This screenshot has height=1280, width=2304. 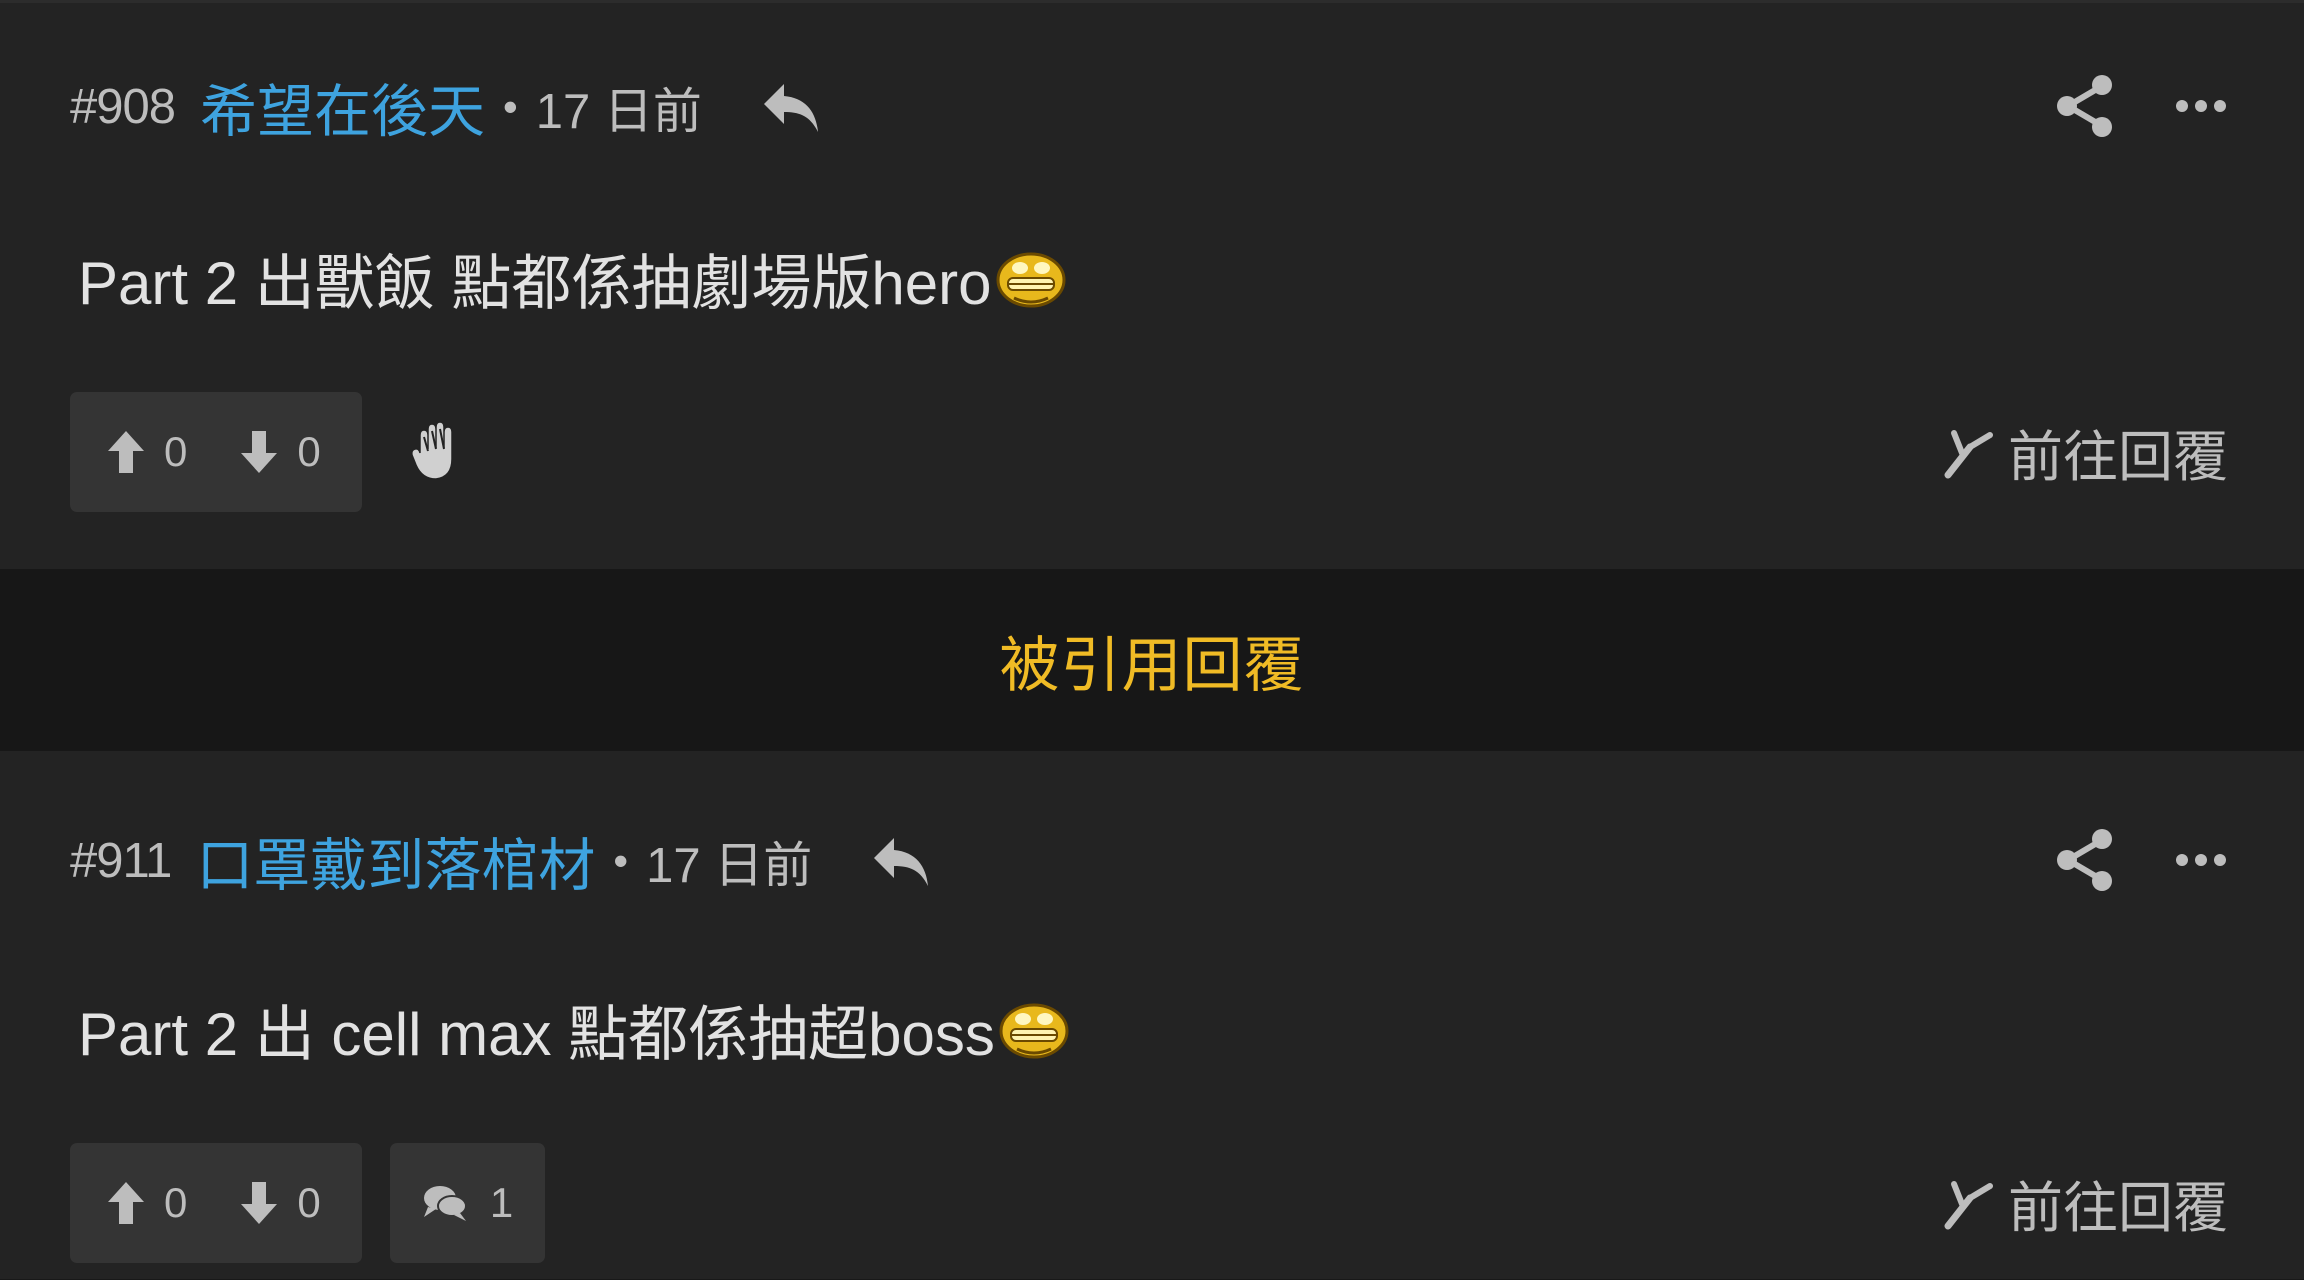 I want to click on post-divider, so click(x=1152, y=1).